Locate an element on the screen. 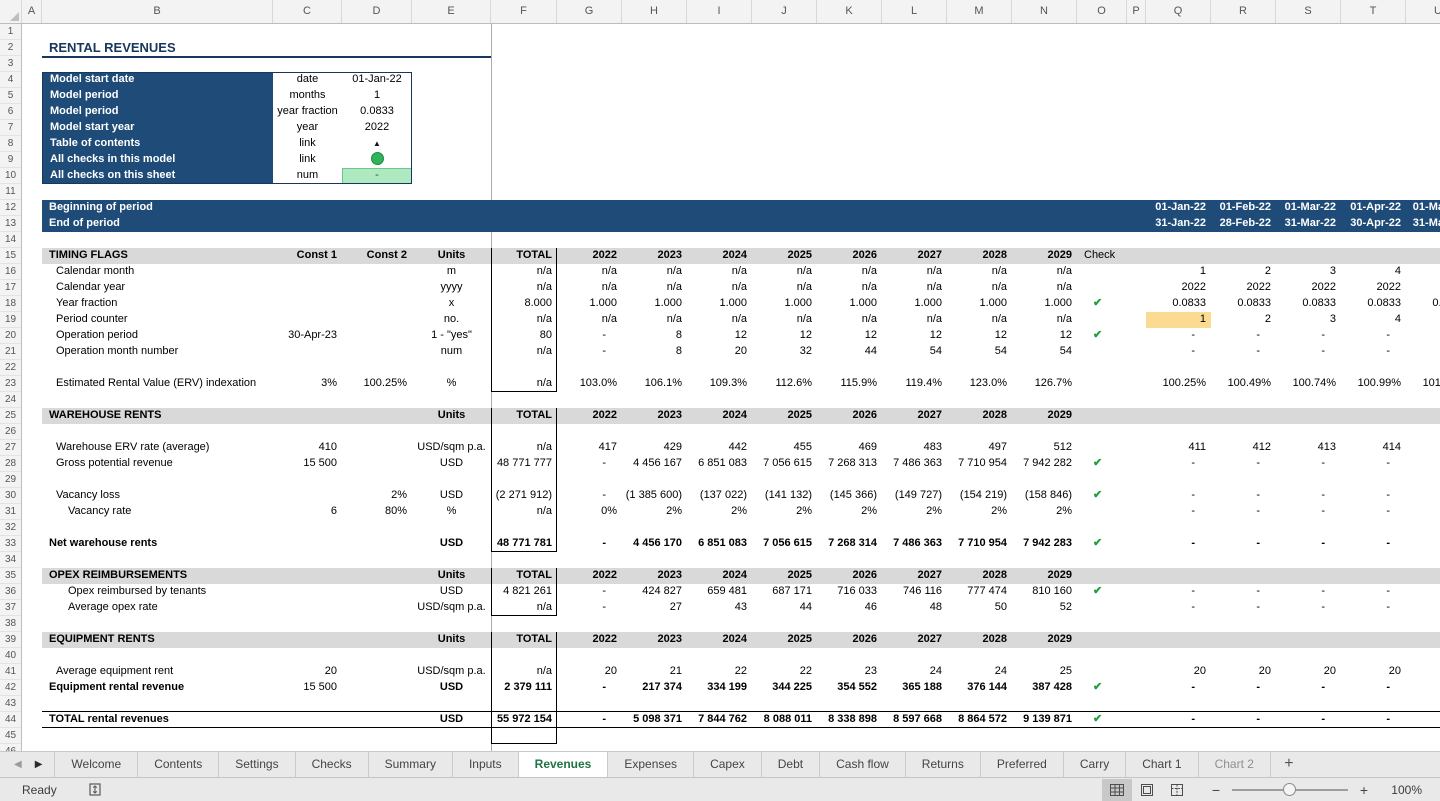 Image resolution: width=1440 pixels, height=801 pixels. cell-C5: months is located at coordinates (307, 96).